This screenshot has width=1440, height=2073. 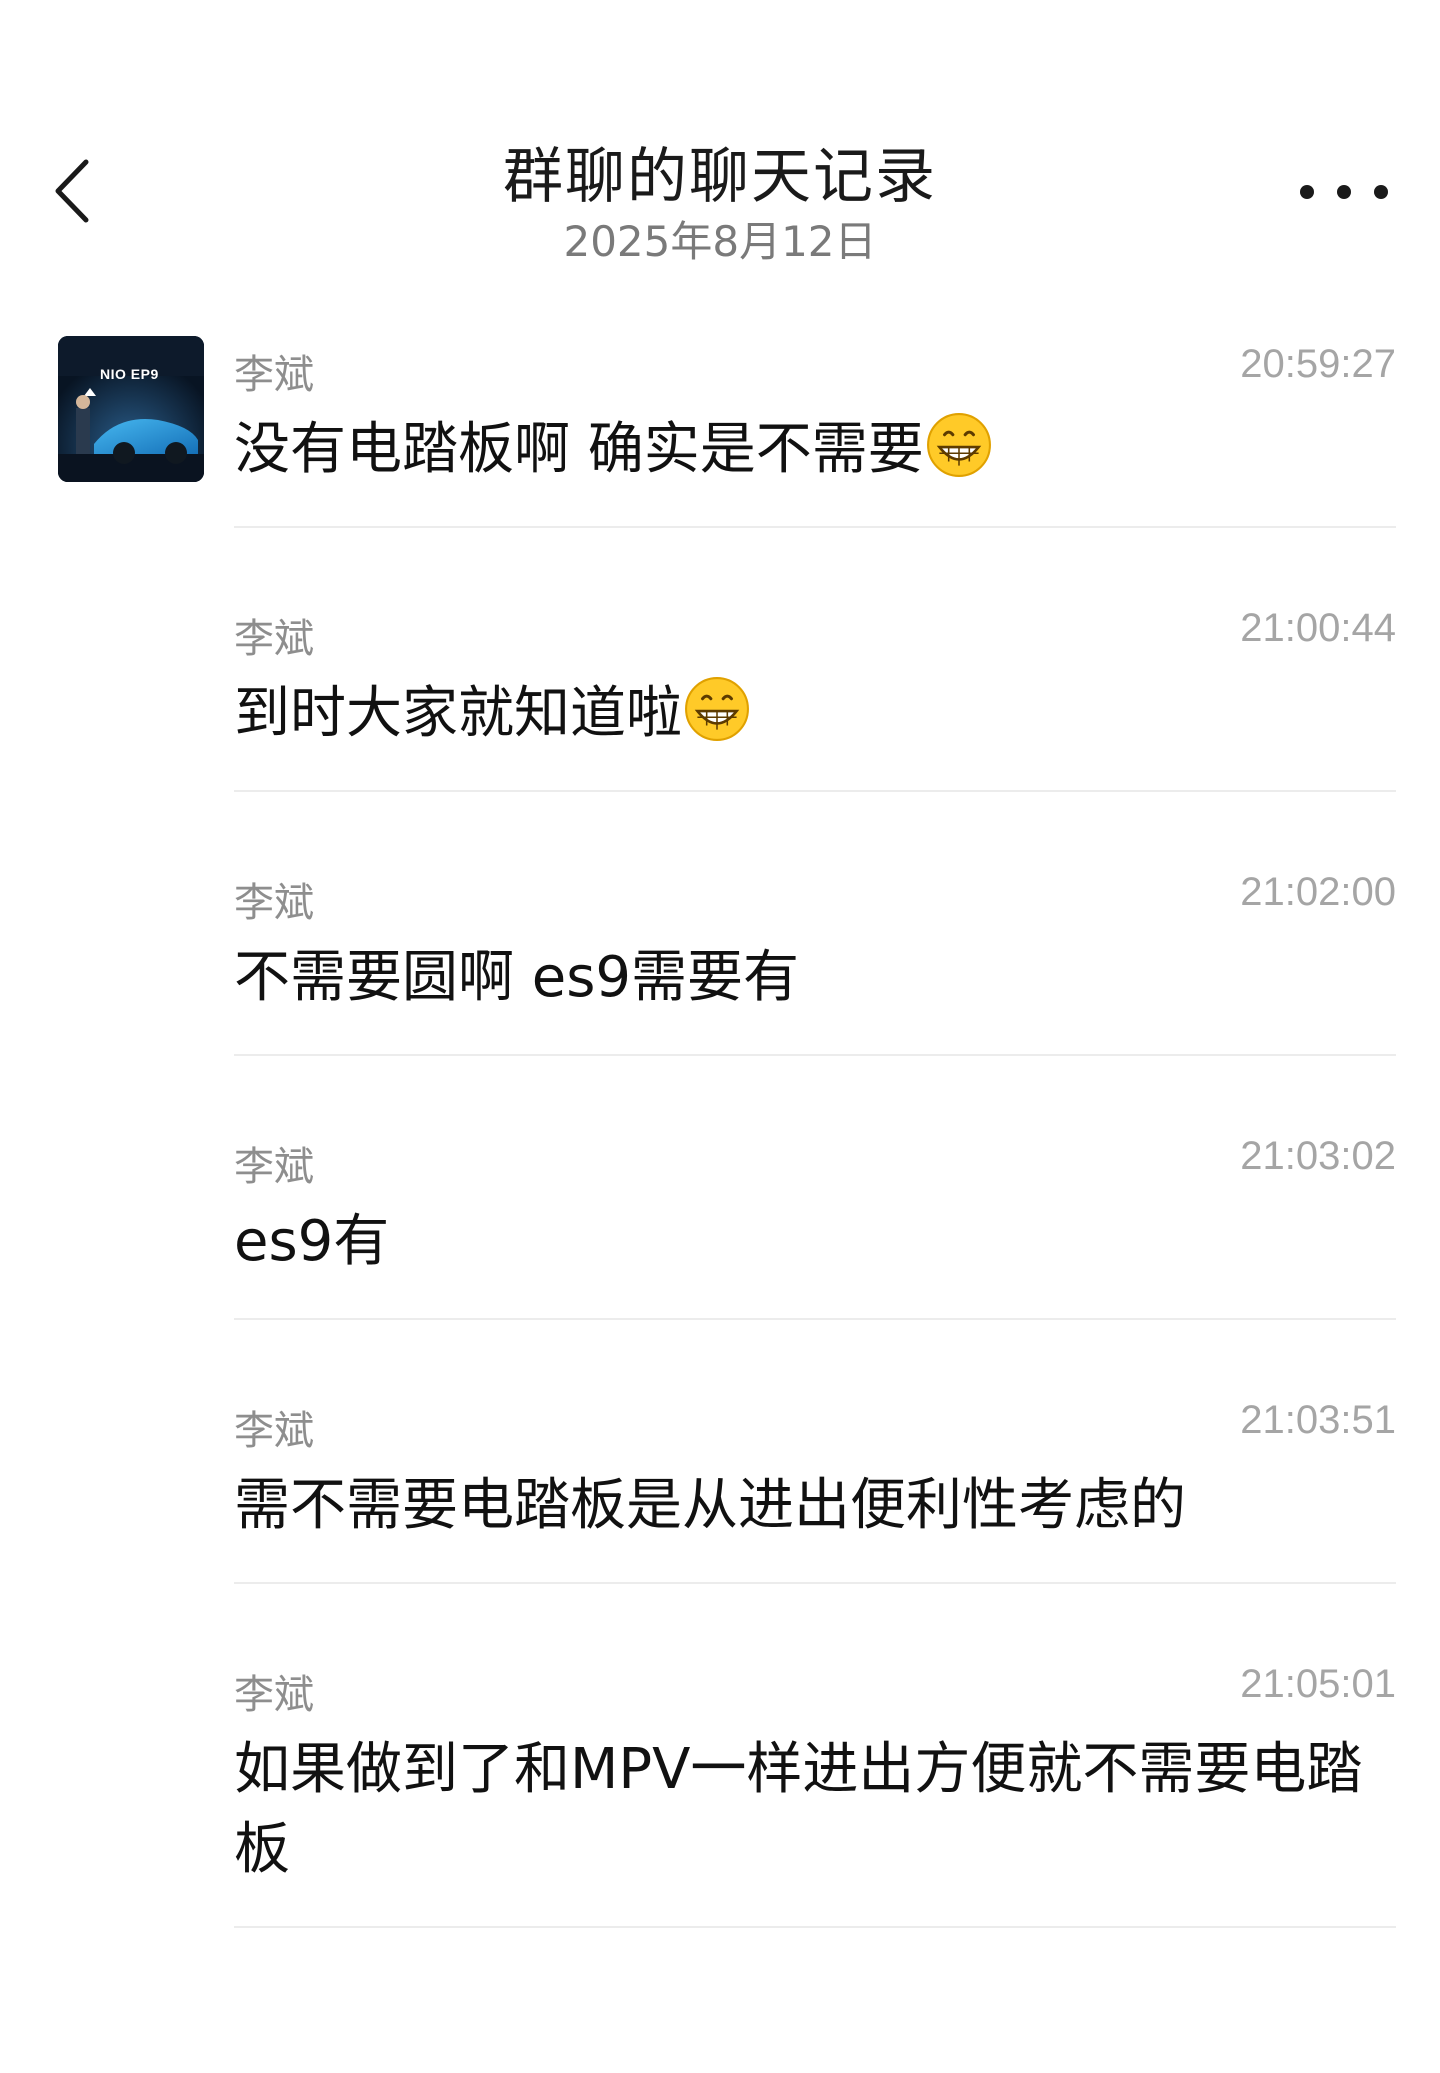 What do you see at coordinates (710, 1505) in the screenshot?
I see `message-text: 需不需要电踏板是从进出便利性考虑的` at bounding box center [710, 1505].